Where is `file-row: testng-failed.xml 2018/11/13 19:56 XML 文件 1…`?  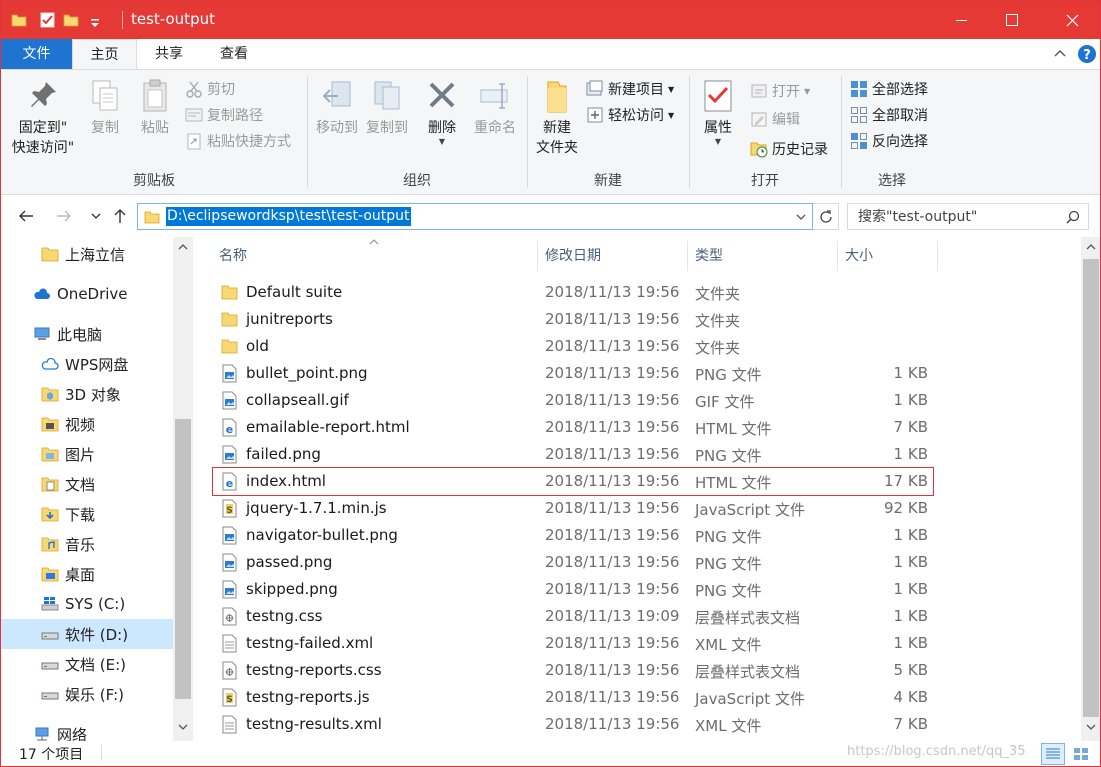 file-row: testng-failed.xml 2018/11/13 19:56 XML 文件 1… is located at coordinates (573, 643).